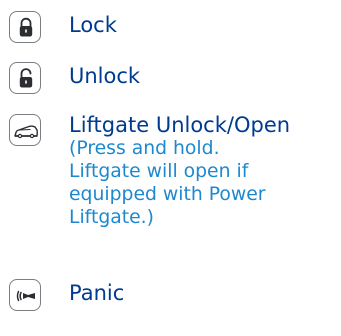 This screenshot has width=341, height=336. Describe the element at coordinates (159, 171) in the screenshot. I see `liftgate-description-line: Liftgate will open if` at that location.